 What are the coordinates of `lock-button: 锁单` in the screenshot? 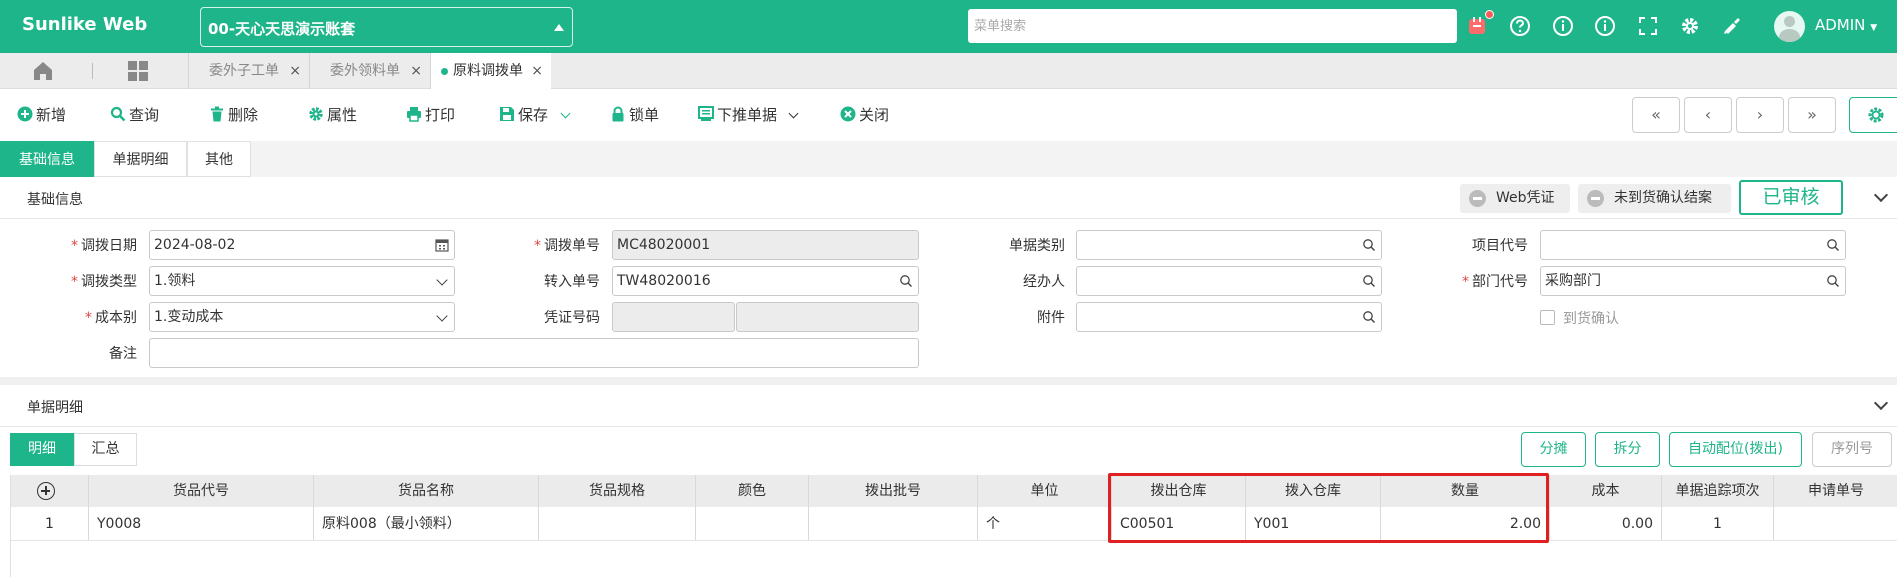 It's located at (634, 115).